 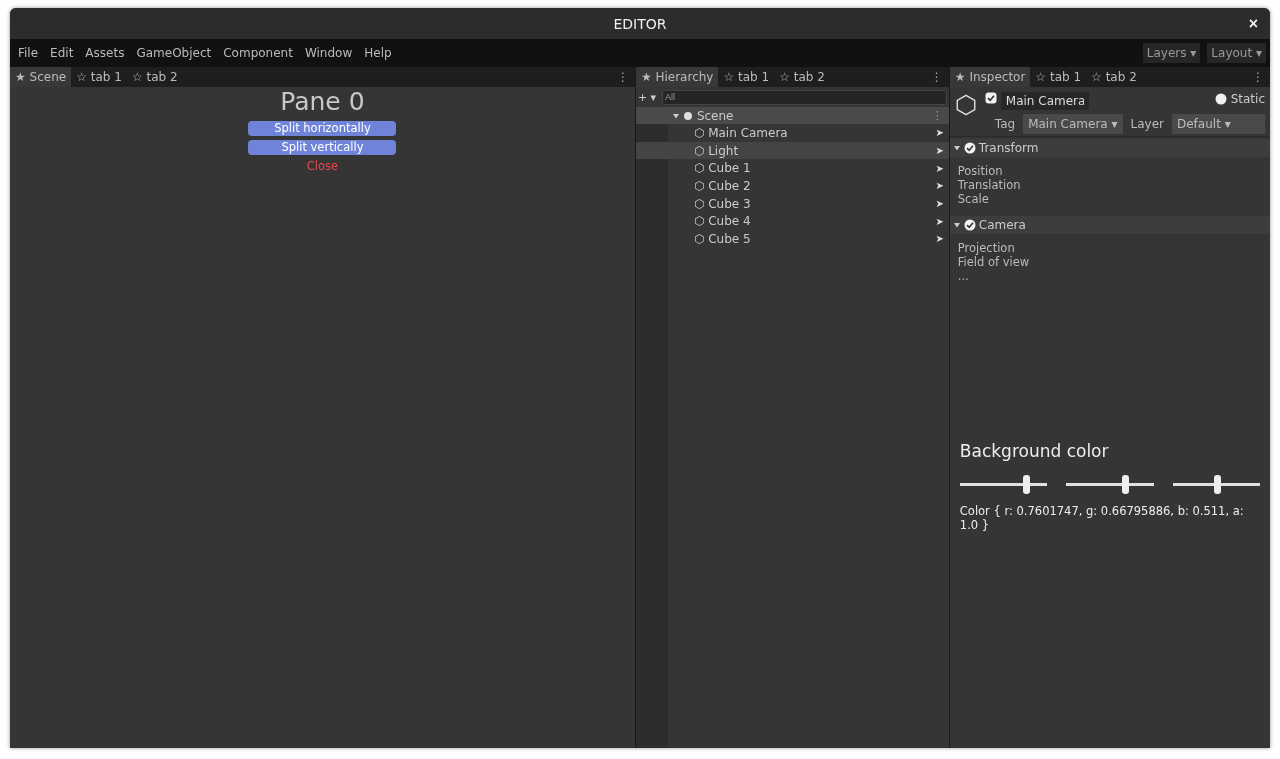 What do you see at coordinates (41, 77) in the screenshot?
I see `tab: ★ Scene` at bounding box center [41, 77].